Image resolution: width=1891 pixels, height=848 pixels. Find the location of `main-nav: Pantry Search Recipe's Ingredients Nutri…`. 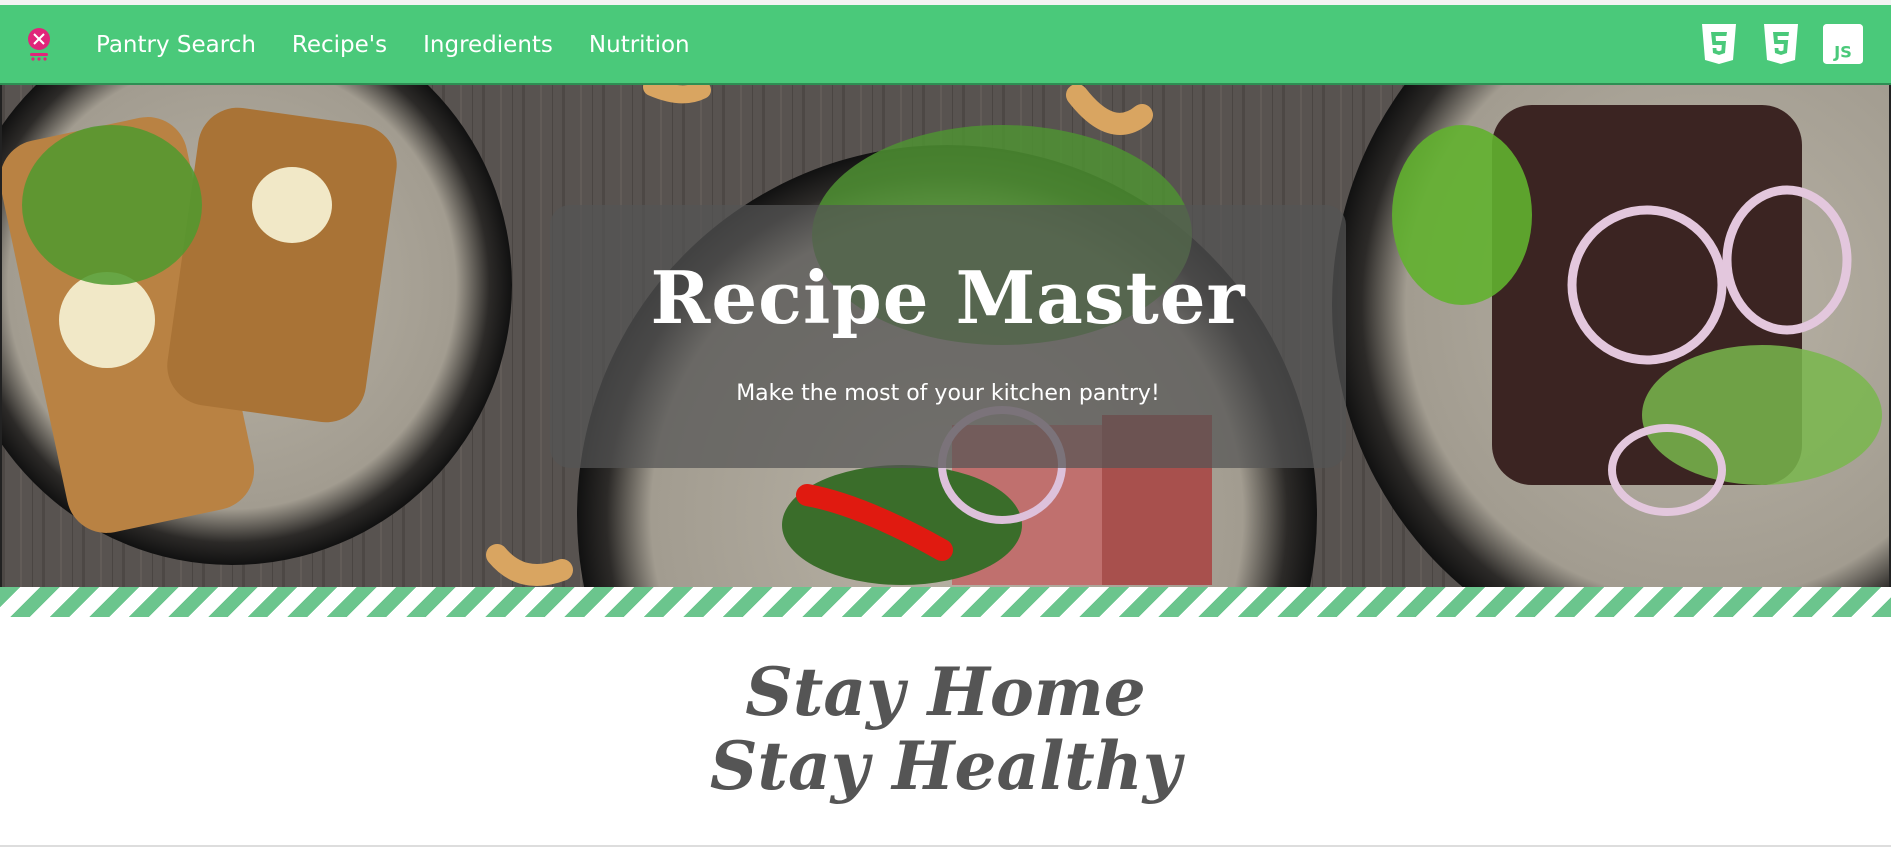

main-nav: Pantry Search Recipe's Ingredients Nutri… is located at coordinates (393, 45).